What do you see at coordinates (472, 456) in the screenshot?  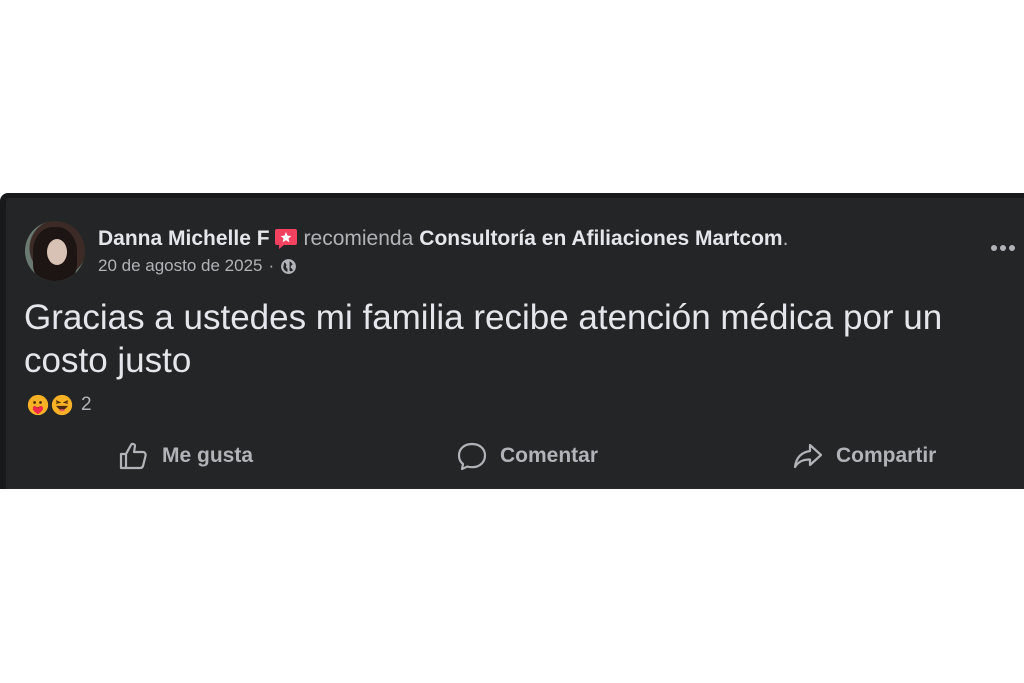 I see `comment-bubble-icon` at bounding box center [472, 456].